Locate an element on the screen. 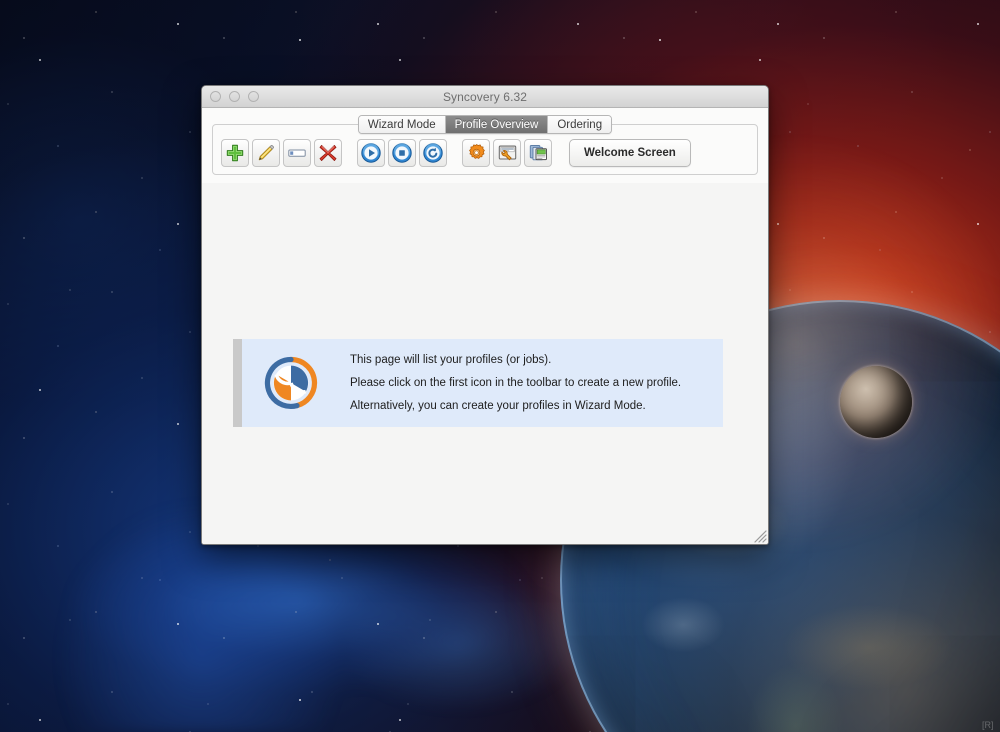  window-title: Syncovery 6.32 is located at coordinates (485, 96).